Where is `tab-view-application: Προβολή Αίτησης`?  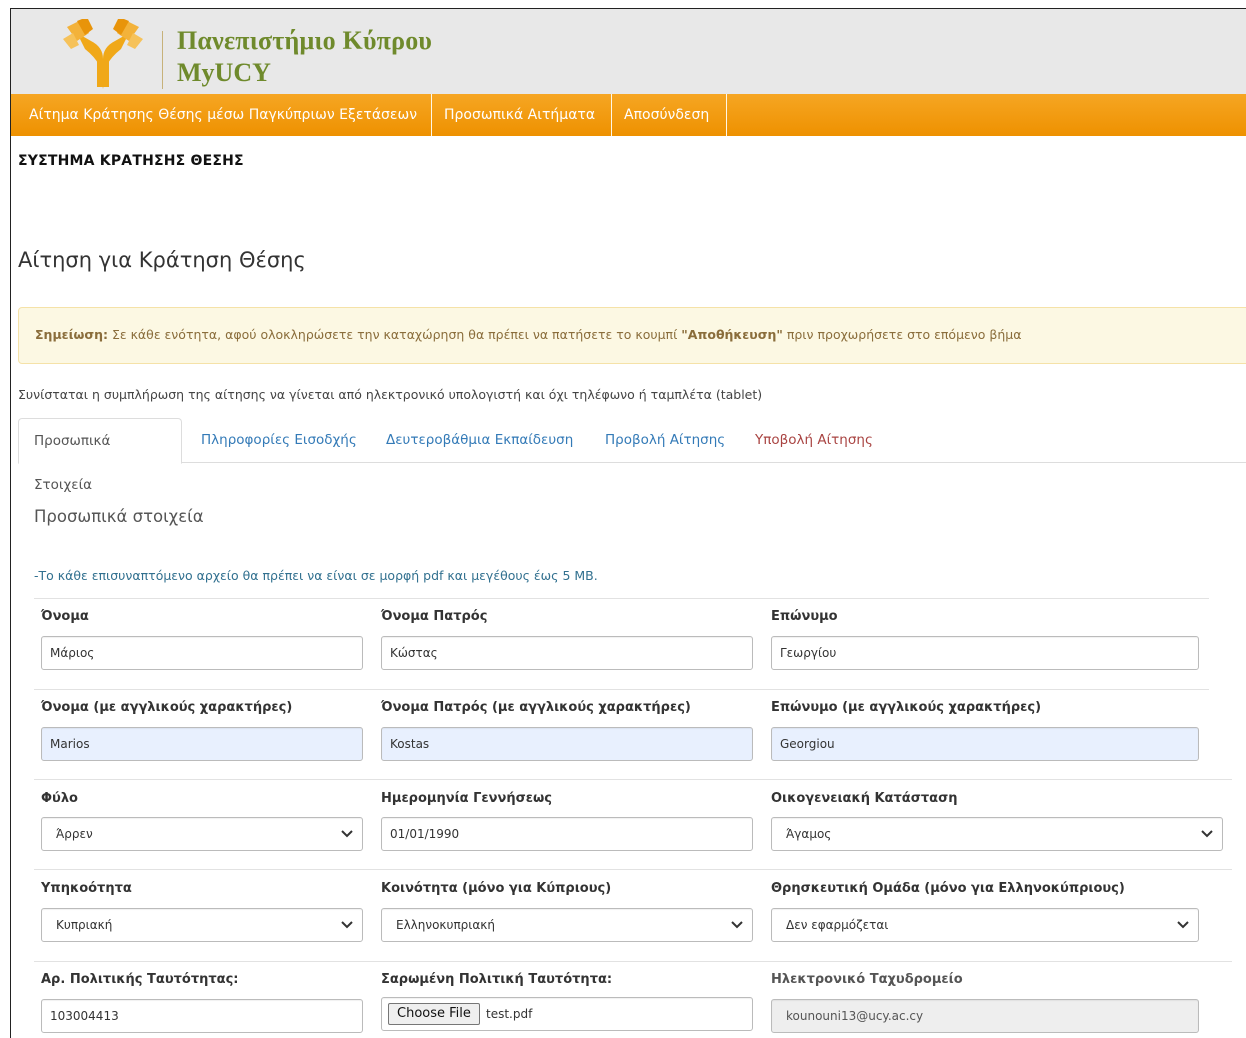 tab-view-application: Προβολή Αίτησης is located at coordinates (665, 440).